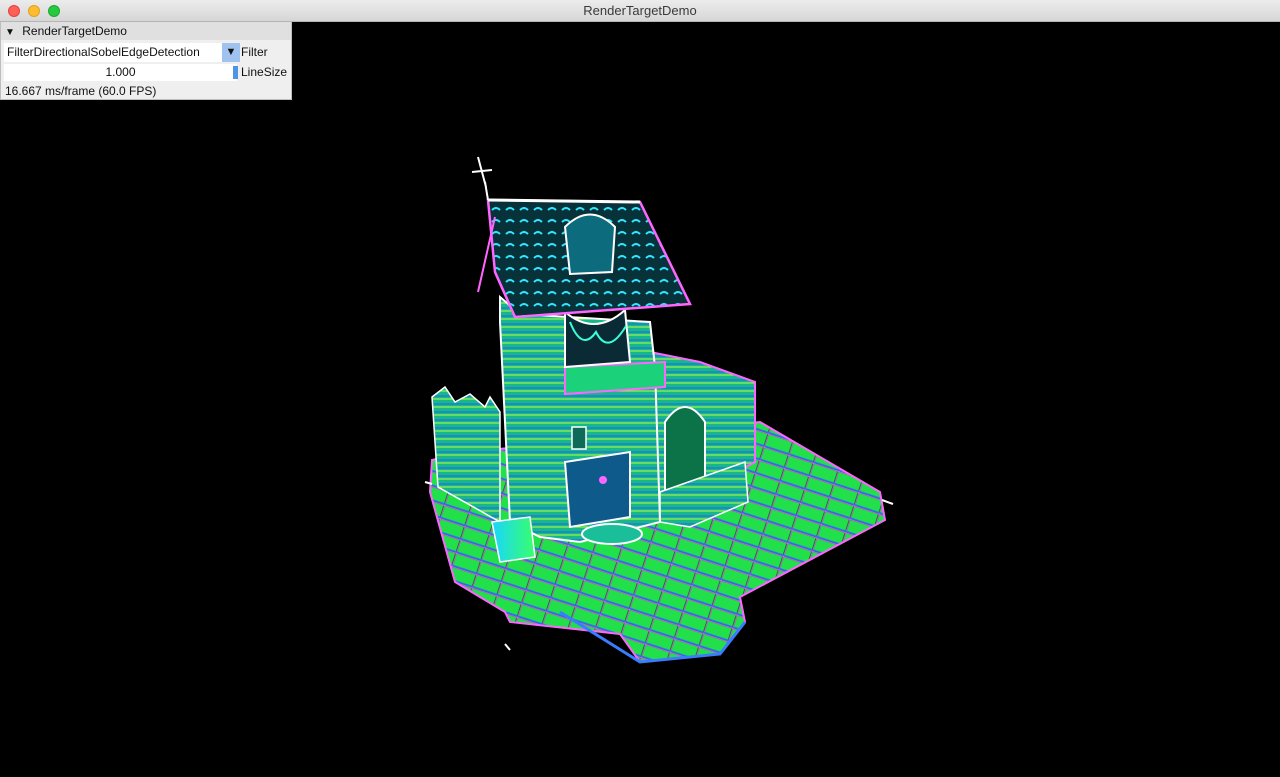 The width and height of the screenshot is (1280, 777). What do you see at coordinates (254, 52) in the screenshot?
I see `filter-label: Filter` at bounding box center [254, 52].